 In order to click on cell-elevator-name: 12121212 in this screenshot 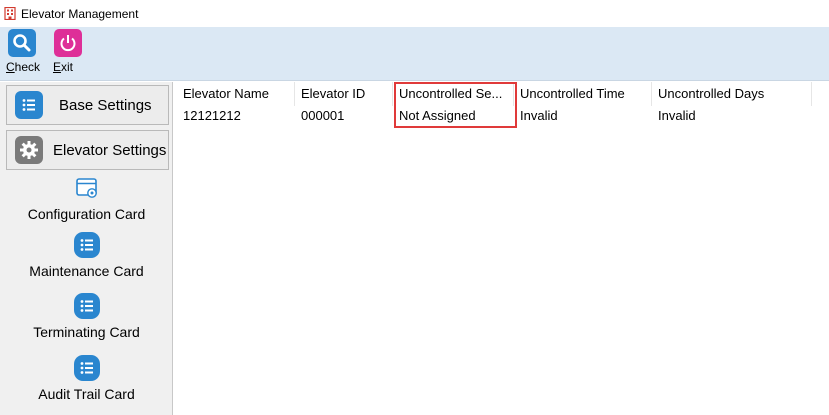, I will do `click(212, 115)`.